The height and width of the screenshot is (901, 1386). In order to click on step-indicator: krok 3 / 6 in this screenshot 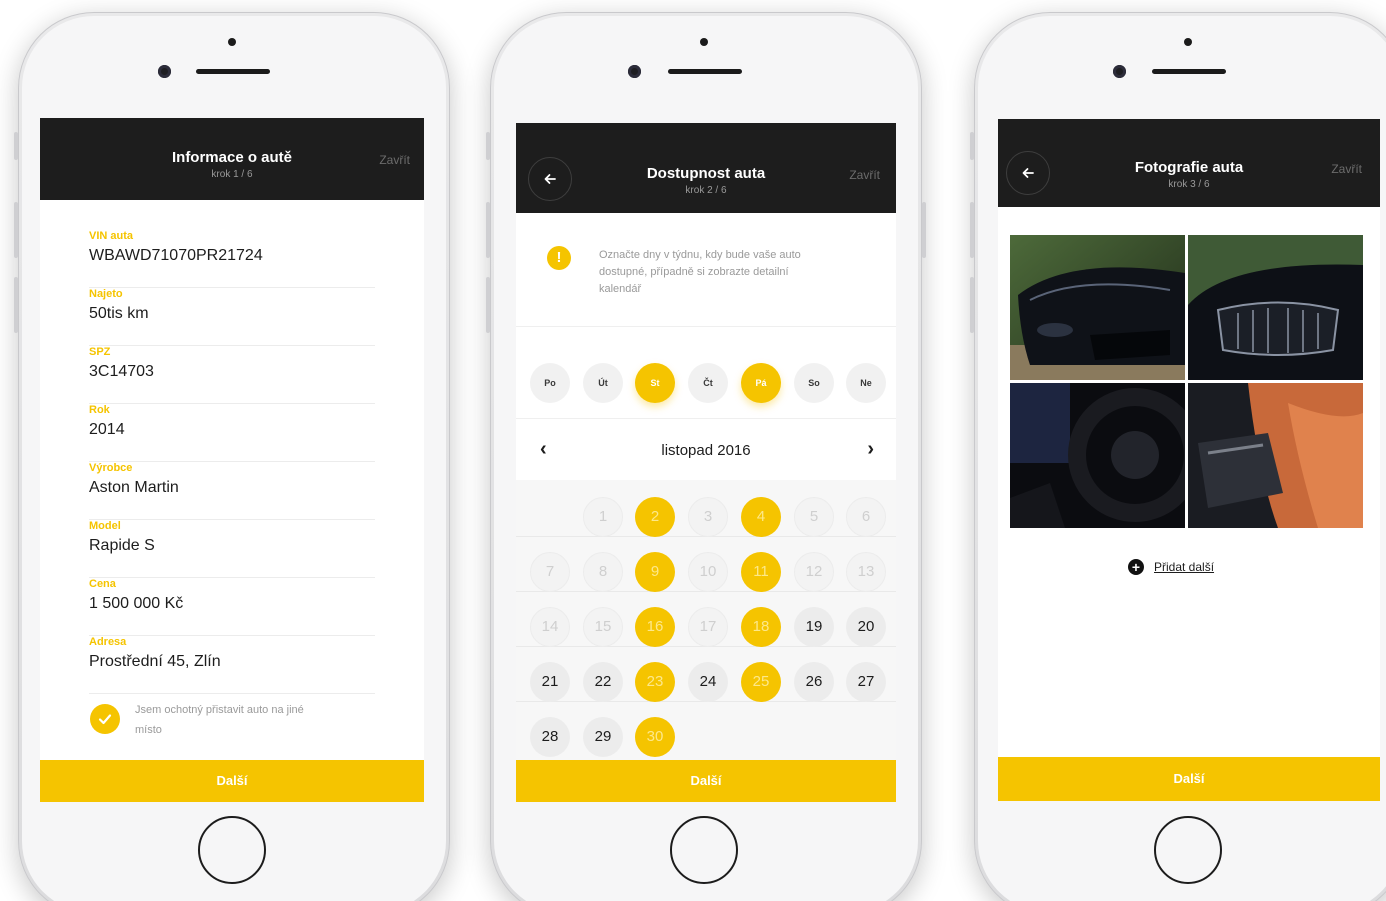, I will do `click(1189, 184)`.